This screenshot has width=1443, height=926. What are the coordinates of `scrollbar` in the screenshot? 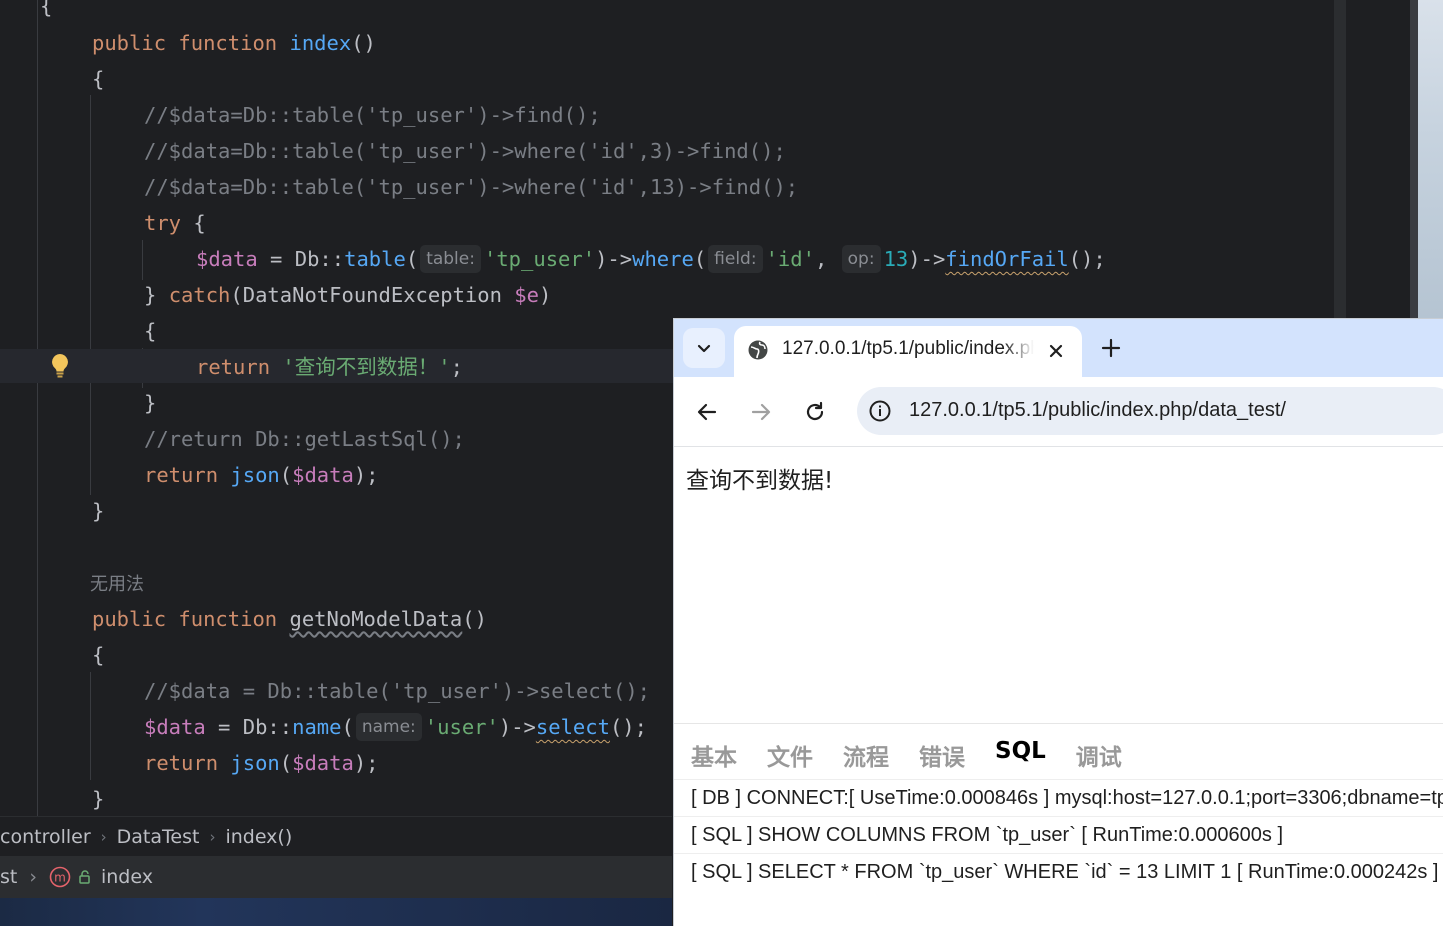 It's located at (1340, 159).